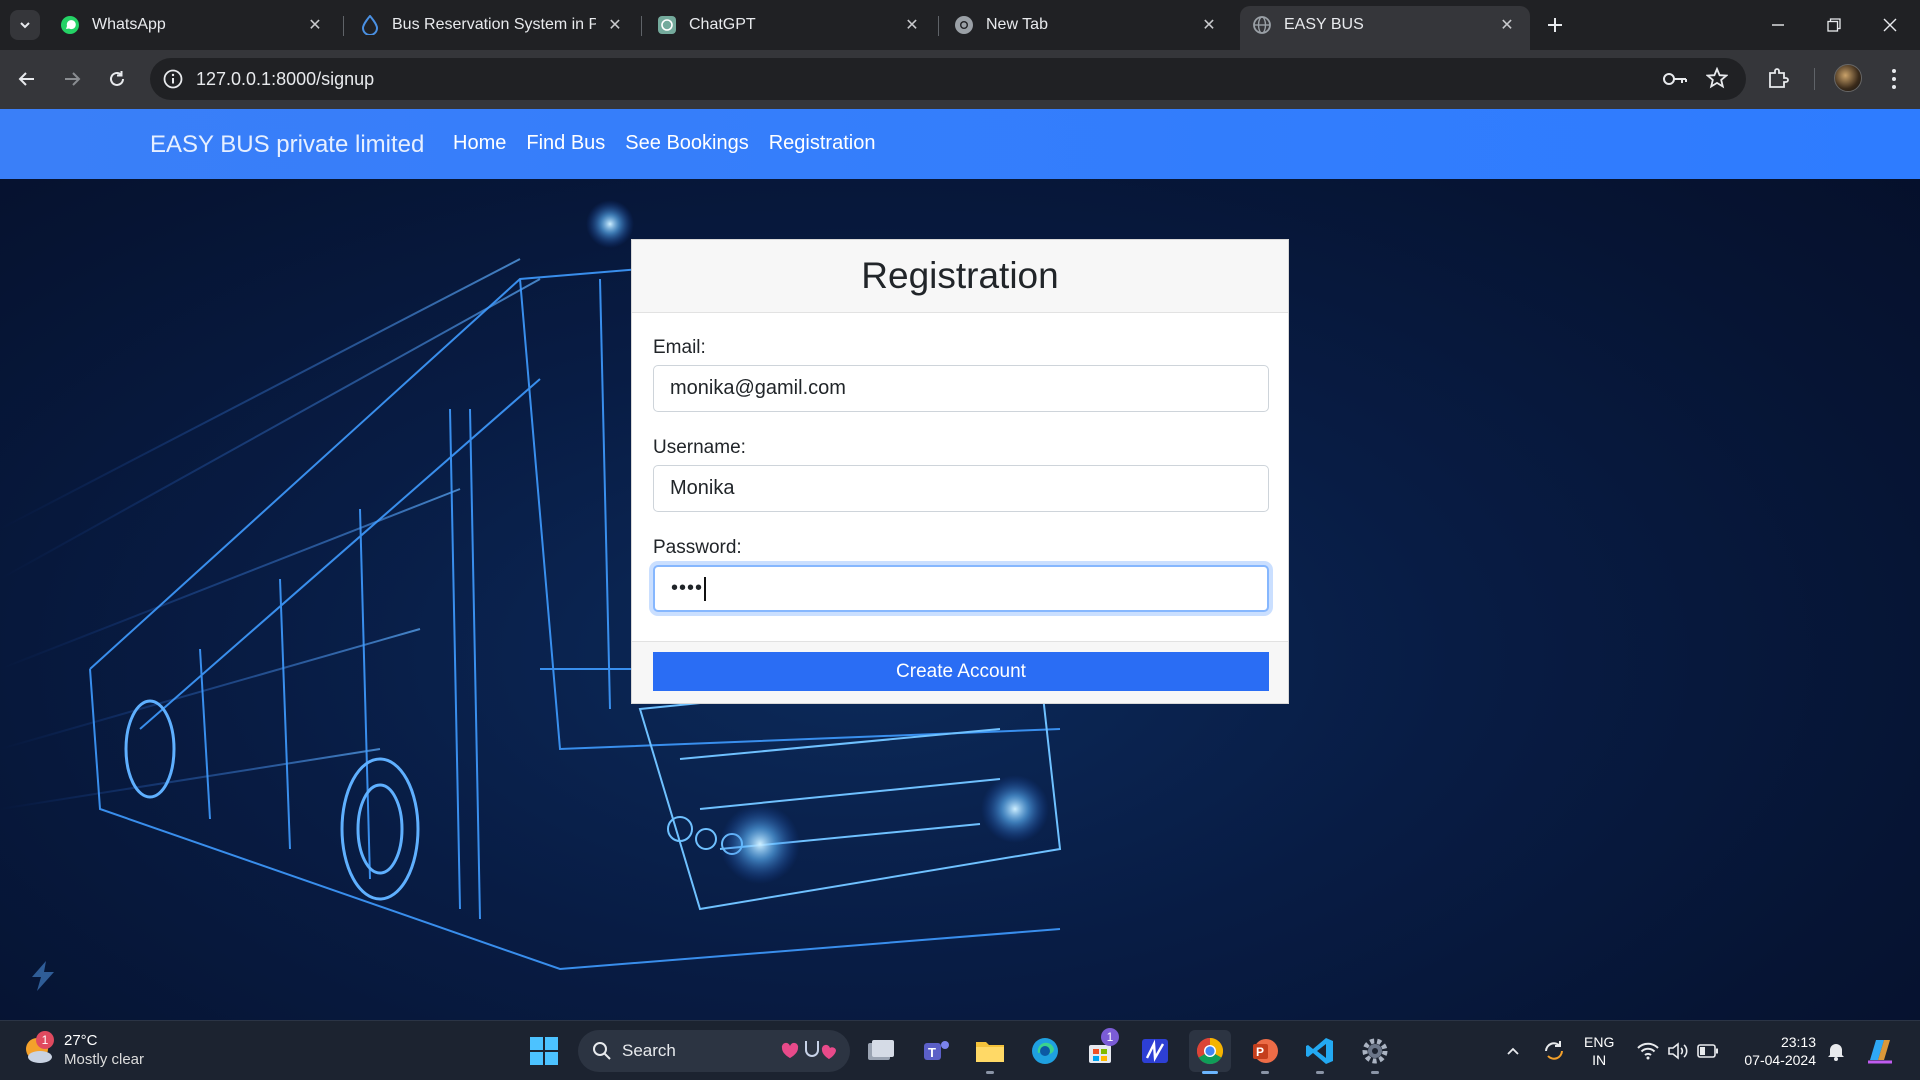 This screenshot has height=1080, width=1920. Describe the element at coordinates (493, 25) in the screenshot. I see `tab-bus-reservation: Bus Reservation System in Pyth ✕` at that location.